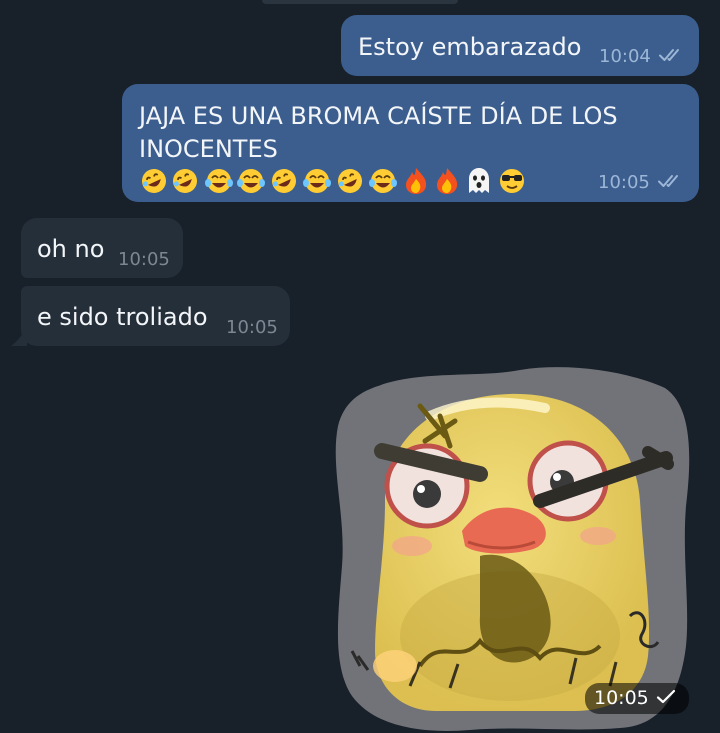 The height and width of the screenshot is (733, 720). Describe the element at coordinates (479, 180) in the screenshot. I see `ghost-emoji-icon` at that location.